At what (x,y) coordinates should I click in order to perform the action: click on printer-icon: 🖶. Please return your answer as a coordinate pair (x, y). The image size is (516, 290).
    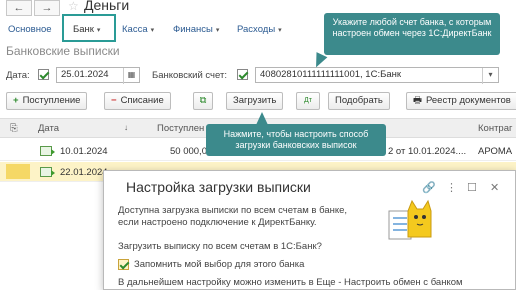
    Looking at the image, I should click on (417, 100).